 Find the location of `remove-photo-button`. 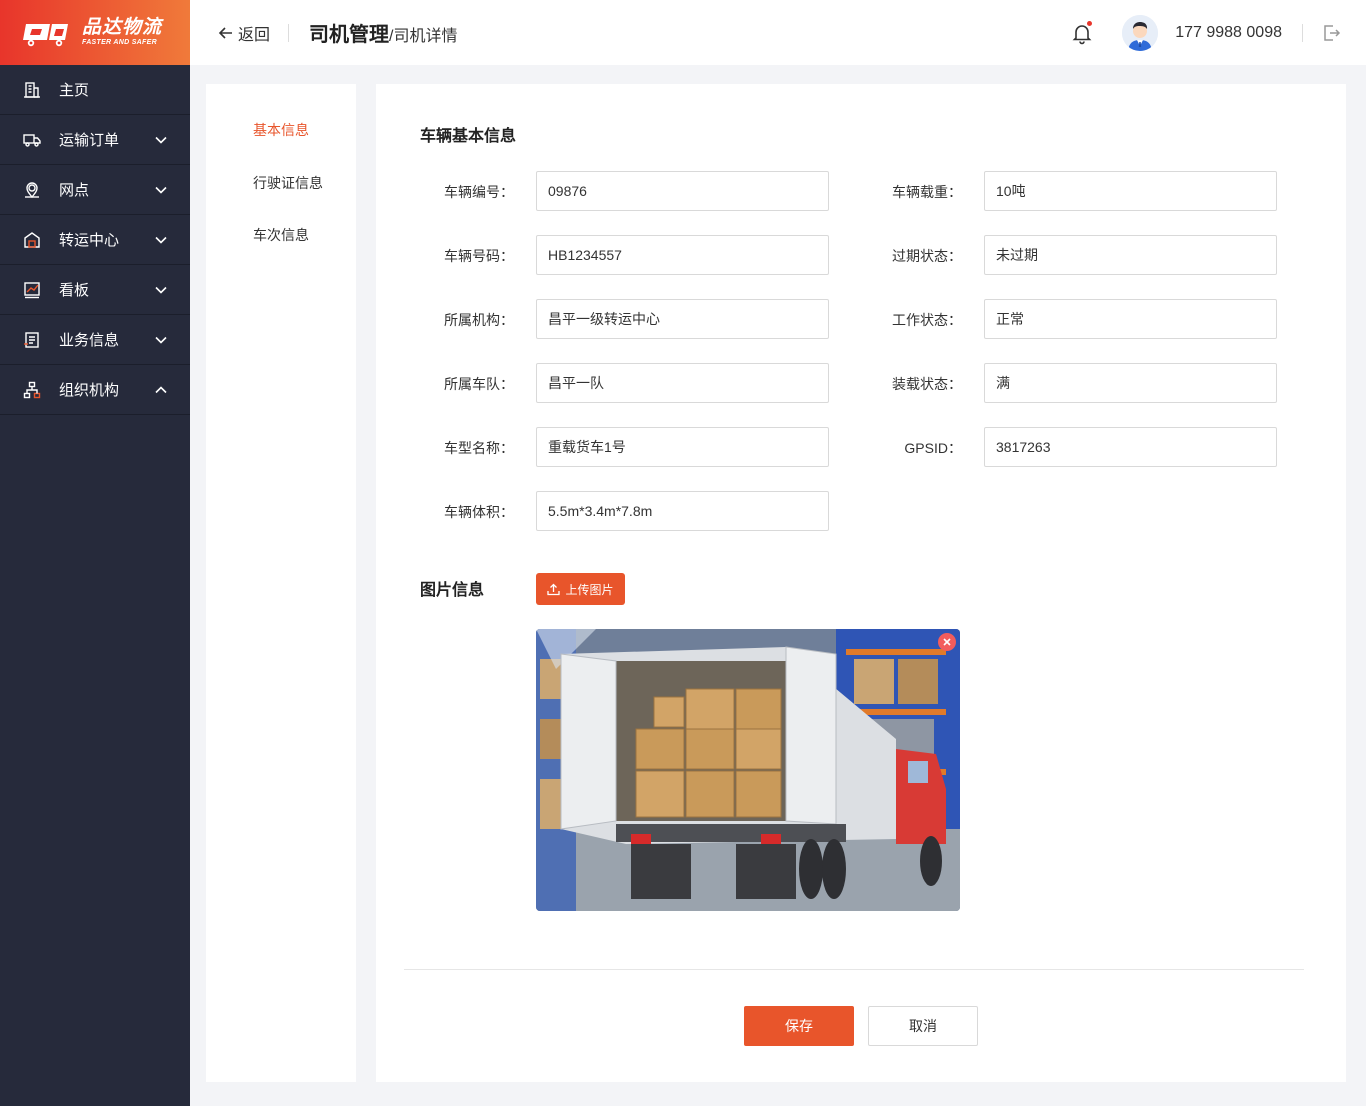

remove-photo-button is located at coordinates (947, 642).